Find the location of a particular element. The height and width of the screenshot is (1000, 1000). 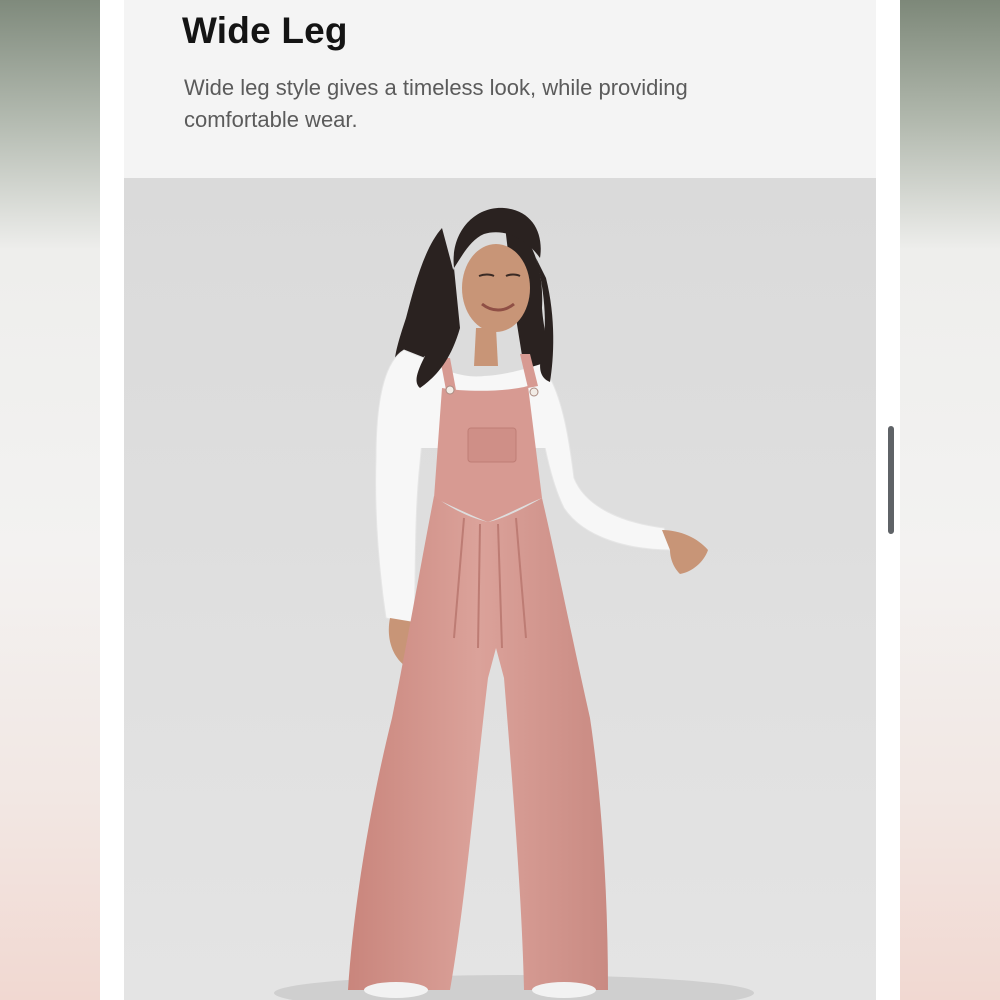

blurred-background-right is located at coordinates (950, 500).